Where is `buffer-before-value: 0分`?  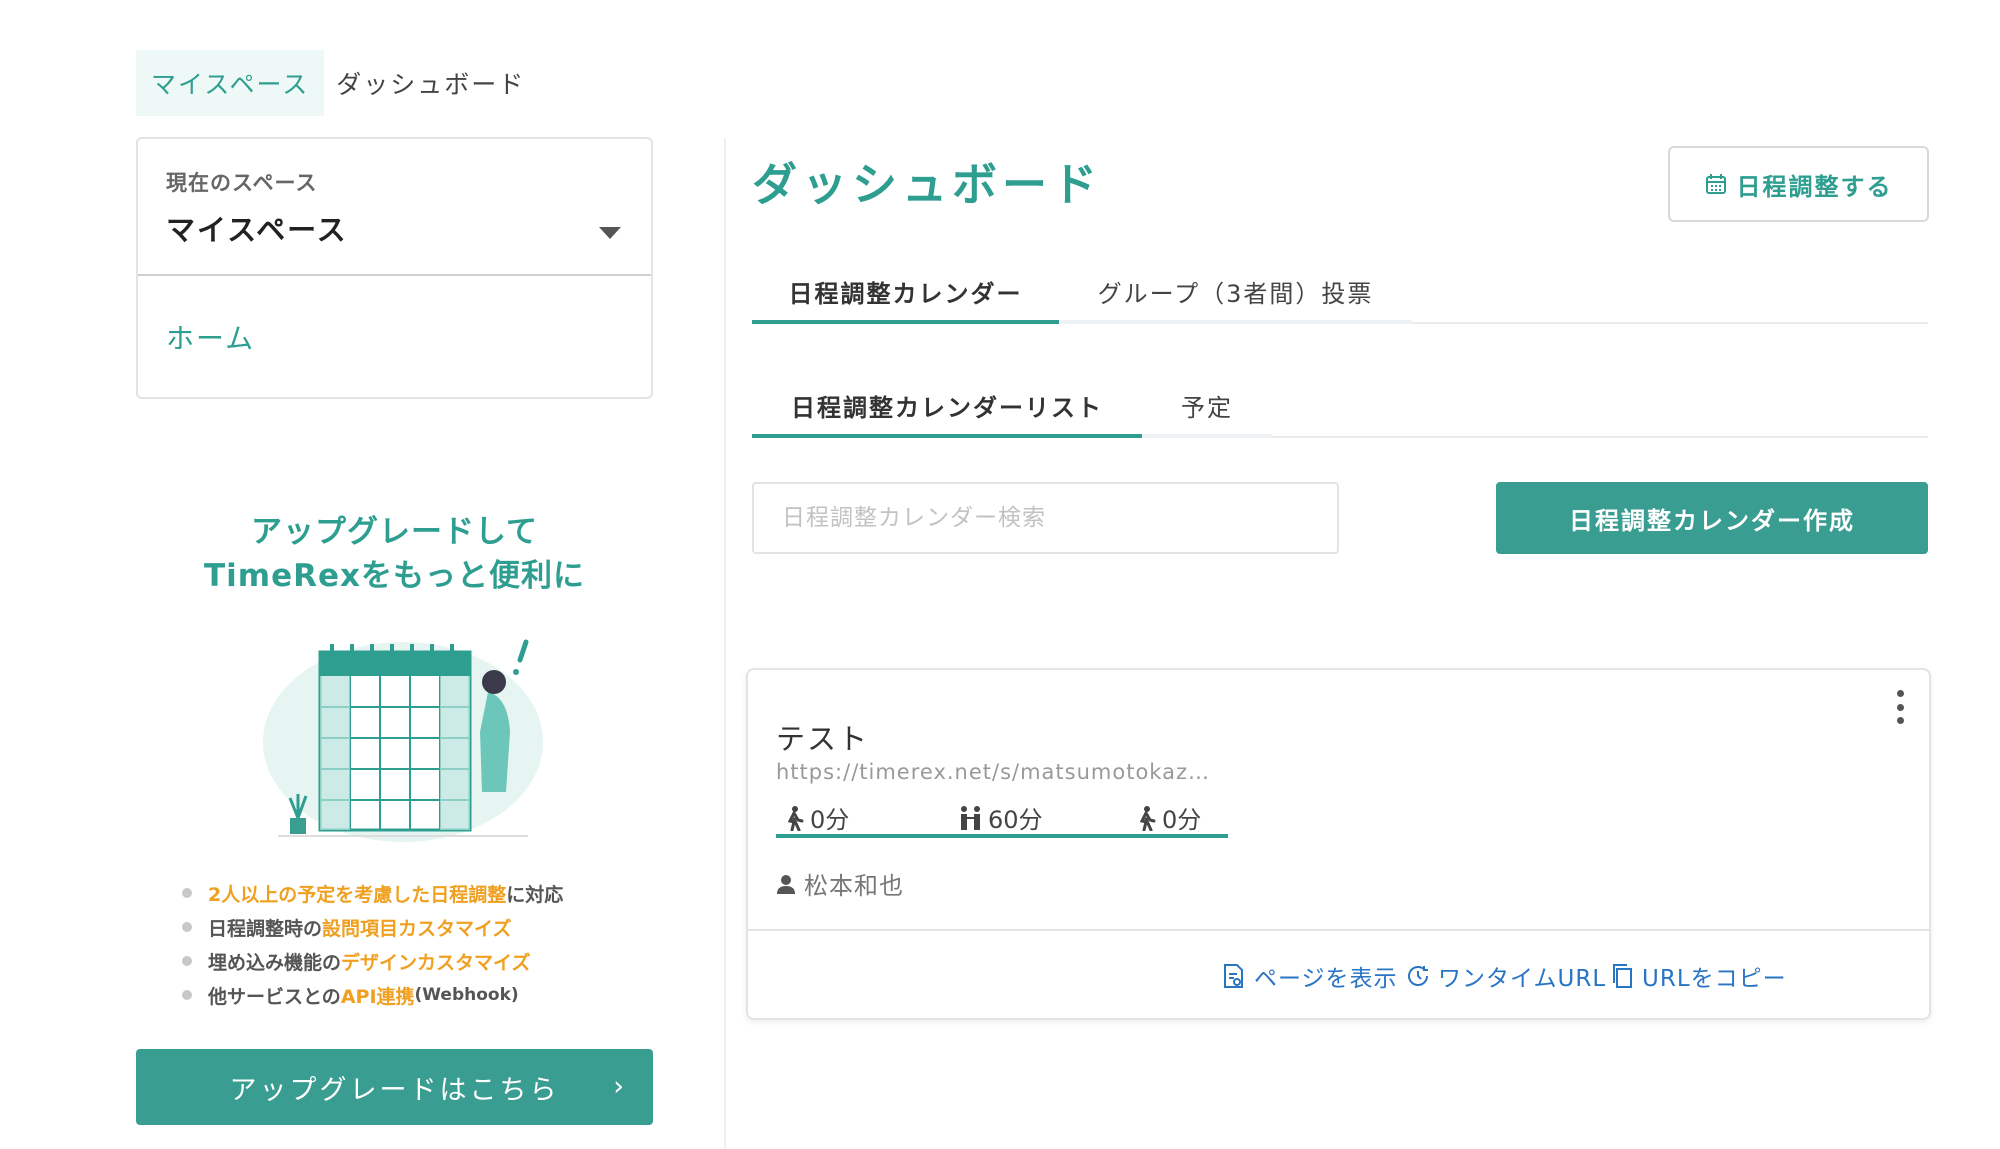 buffer-before-value: 0分 is located at coordinates (830, 820).